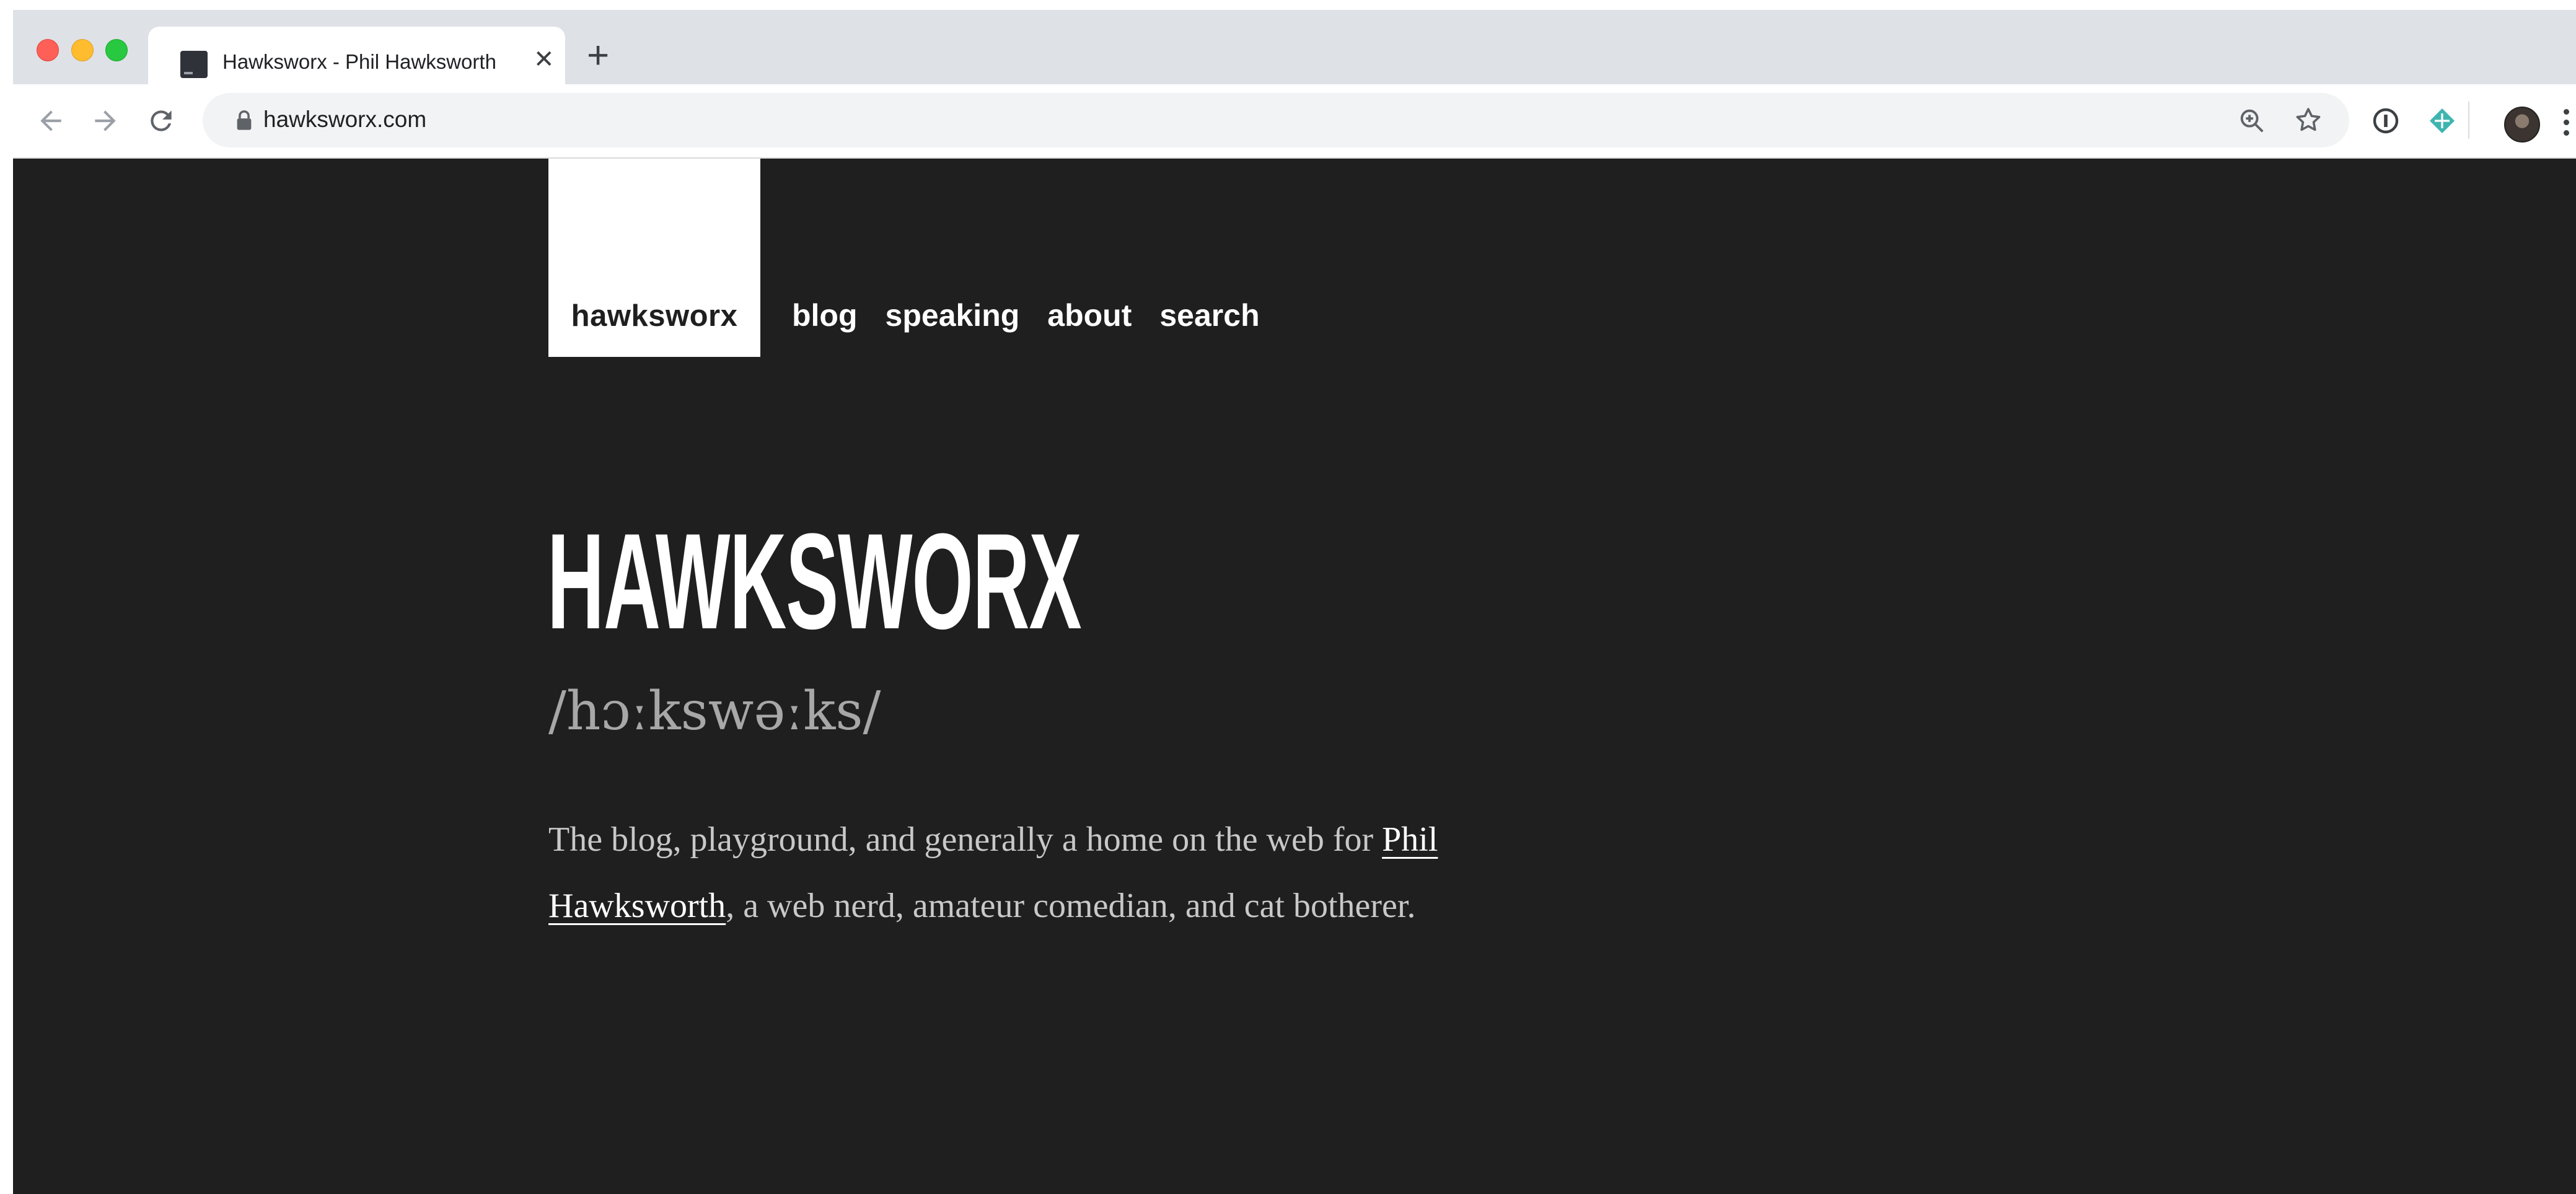 The width and height of the screenshot is (2576, 1194). Describe the element at coordinates (2252, 121) in the screenshot. I see `zoom-icon` at that location.